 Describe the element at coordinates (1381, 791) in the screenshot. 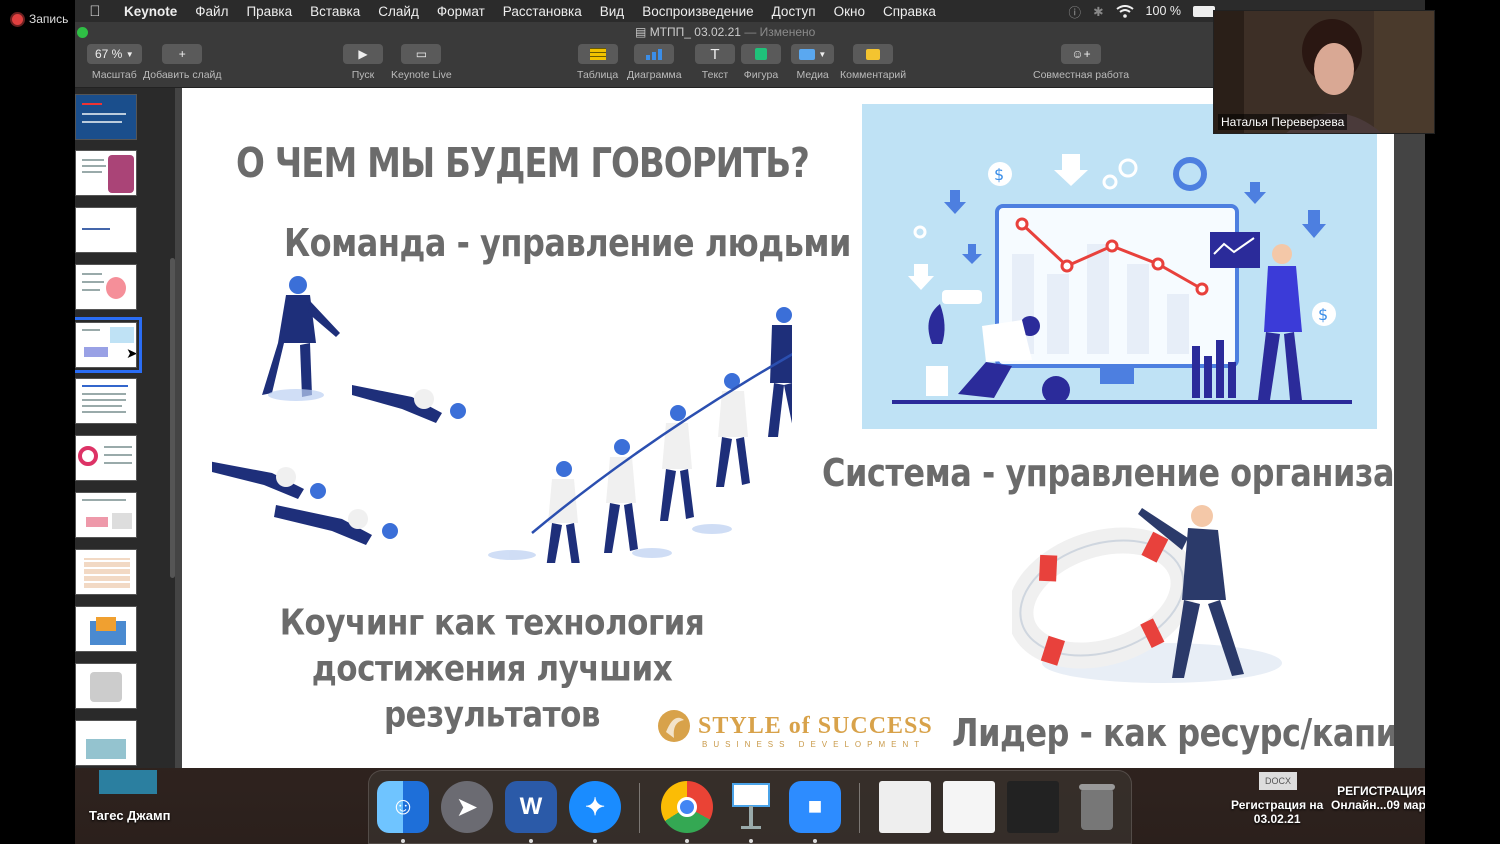

I see `file-name-line-1: РЕГИСТРАЦИЯ` at that location.